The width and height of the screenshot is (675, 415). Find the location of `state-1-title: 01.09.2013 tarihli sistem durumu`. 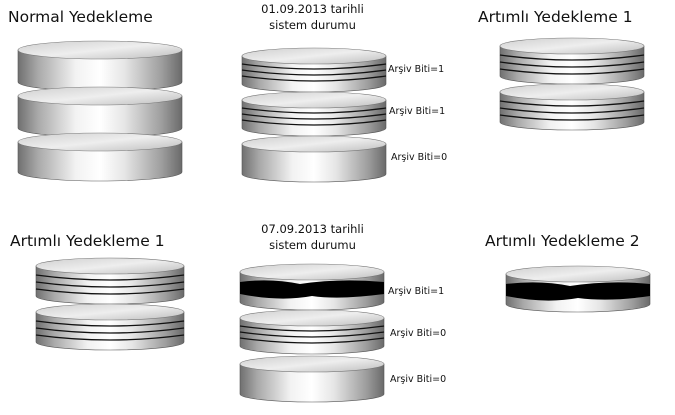

state-1-title: 01.09.2013 tarihli sistem durumu is located at coordinates (312, 17).